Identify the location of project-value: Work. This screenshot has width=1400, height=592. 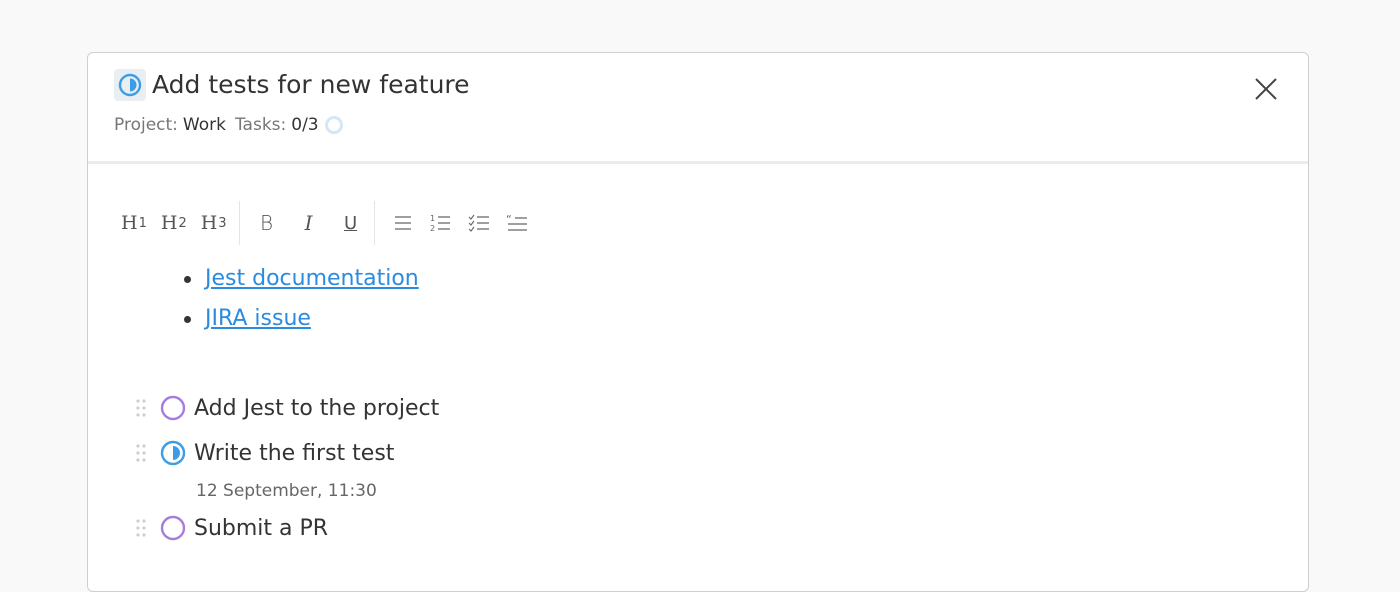
(204, 125).